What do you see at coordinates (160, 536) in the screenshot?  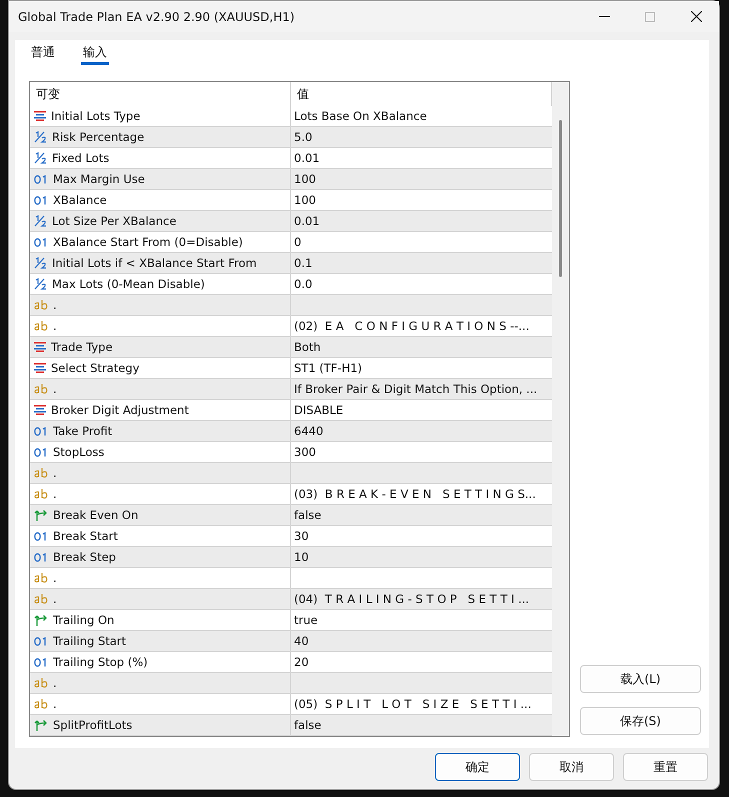 I see `parameter-name-cell: Break Start` at bounding box center [160, 536].